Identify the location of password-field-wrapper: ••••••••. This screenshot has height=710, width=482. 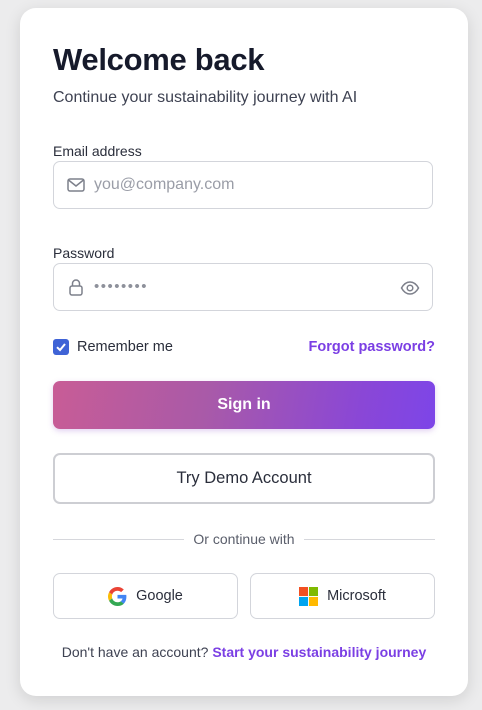
(243, 287).